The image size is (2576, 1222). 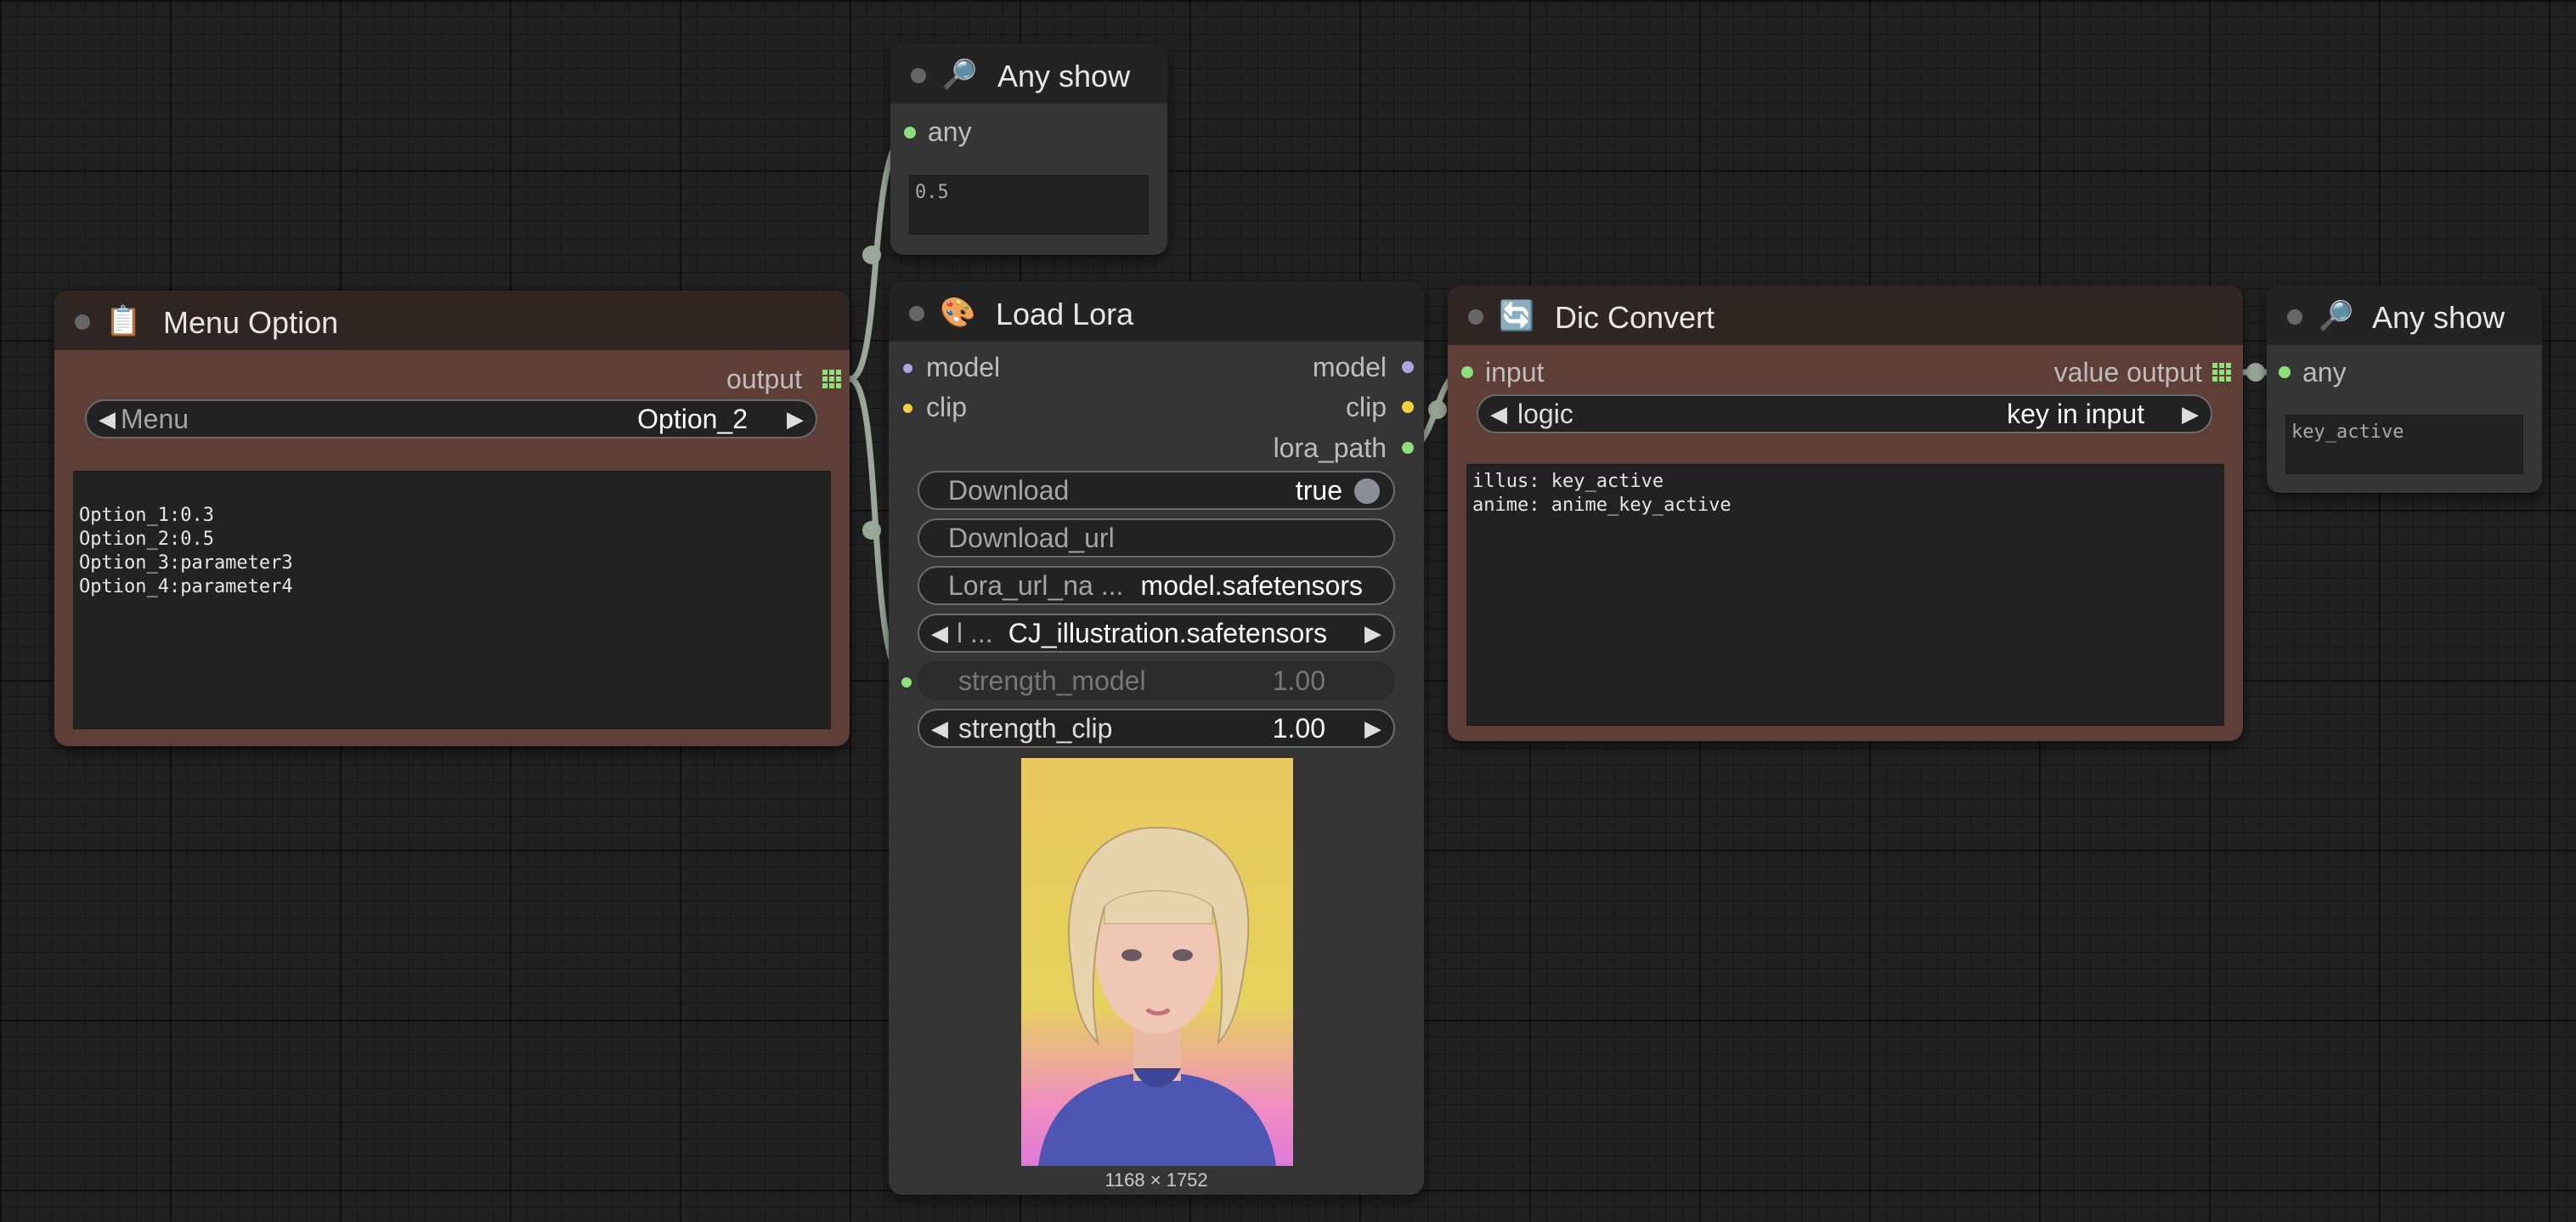 I want to click on widget-label: Download_url, so click(x=1031, y=538).